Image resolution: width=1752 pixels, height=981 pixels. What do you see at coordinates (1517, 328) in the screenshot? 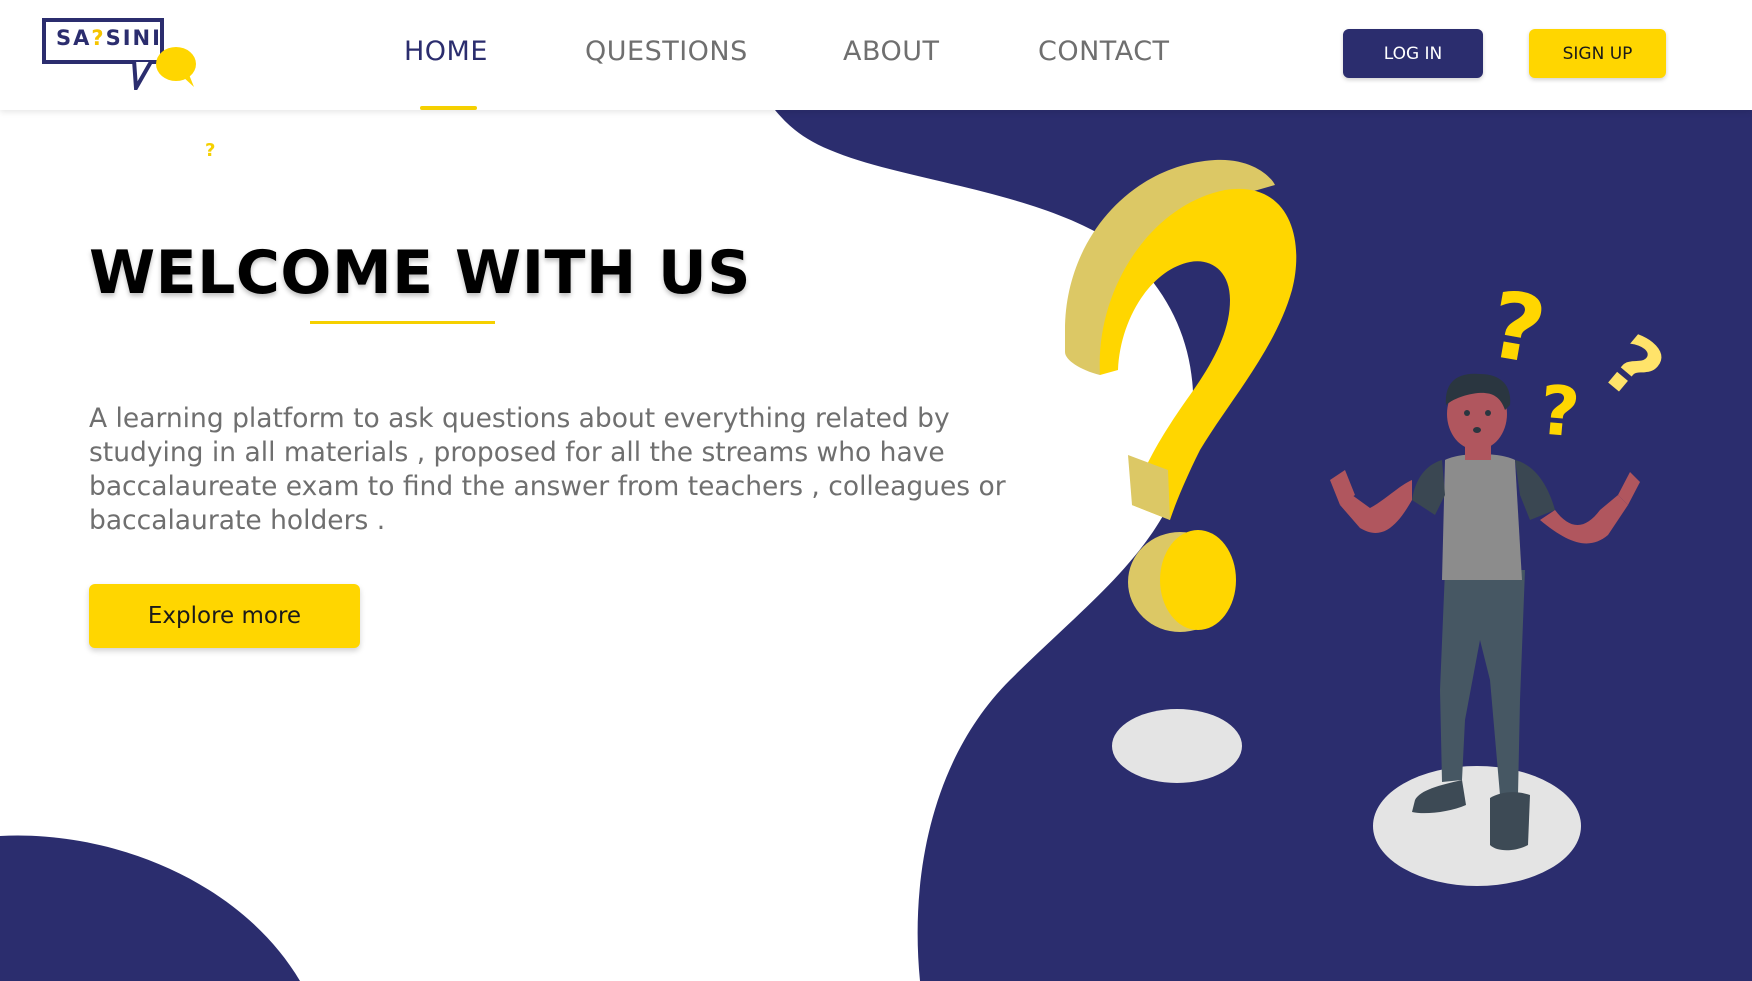
I see `floating-question-mark-1: ?` at bounding box center [1517, 328].